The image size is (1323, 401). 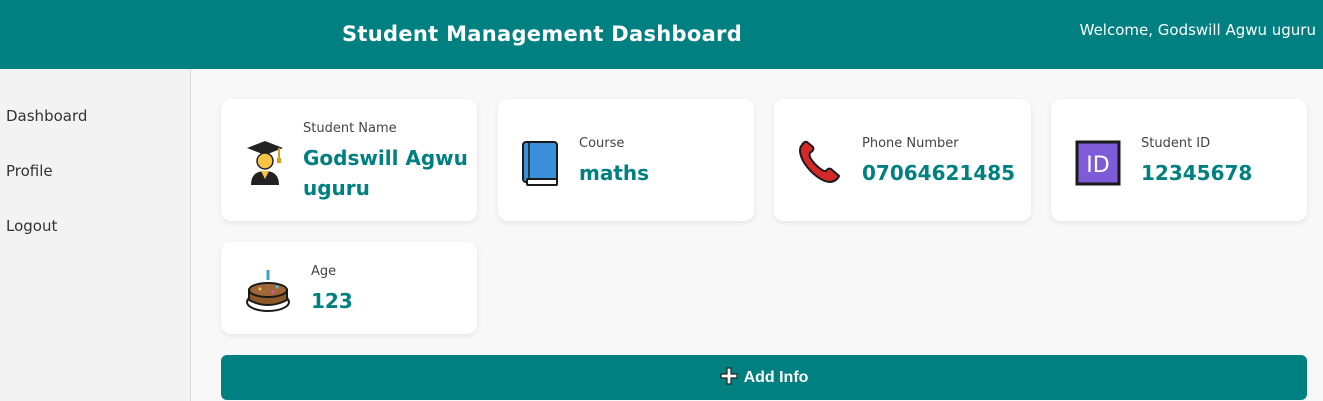 What do you see at coordinates (542, 34) in the screenshot?
I see `page-title: Student Management Dashboard` at bounding box center [542, 34].